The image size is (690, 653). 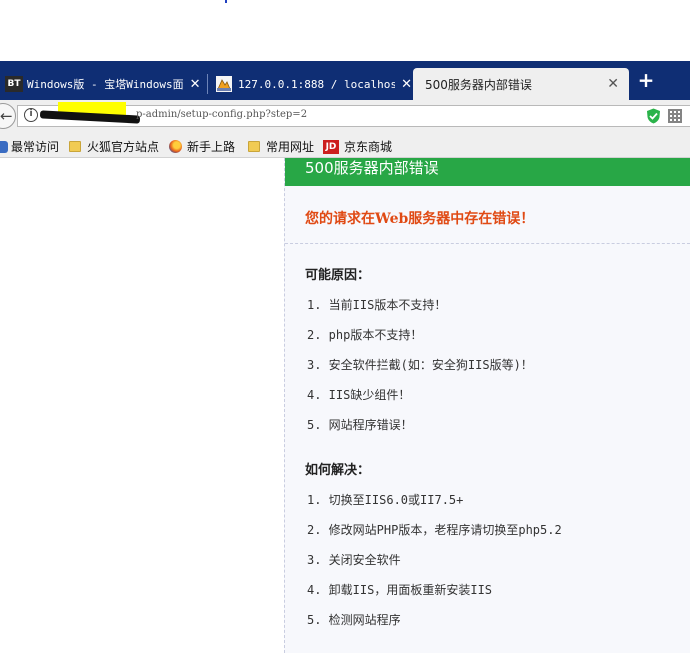 I want to click on error-header: 500服务器内部错误, so click(x=487, y=172).